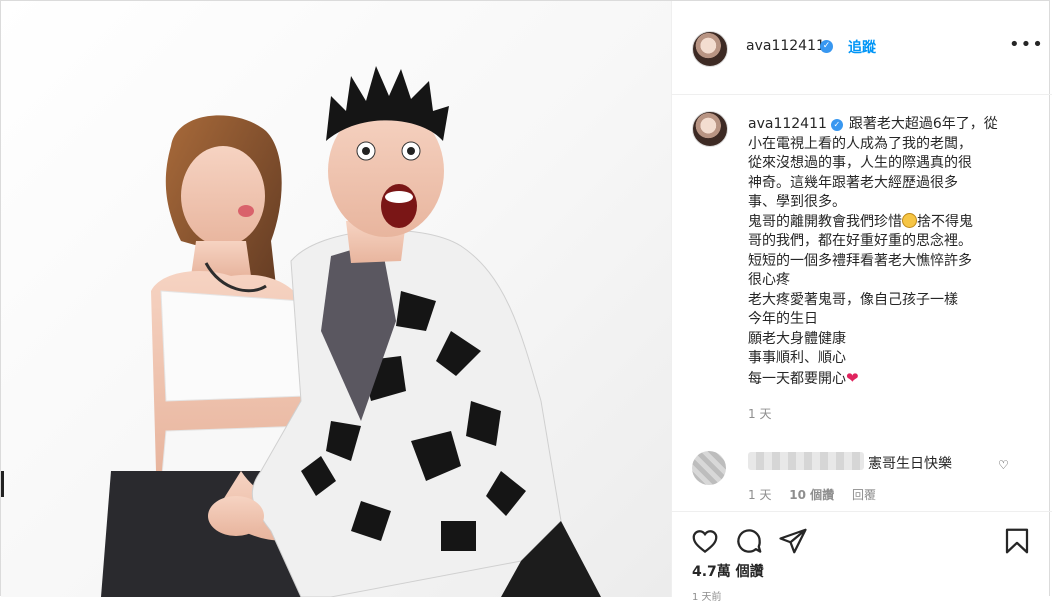  What do you see at coordinates (787, 124) in the screenshot?
I see `caption-username: ava112411` at bounding box center [787, 124].